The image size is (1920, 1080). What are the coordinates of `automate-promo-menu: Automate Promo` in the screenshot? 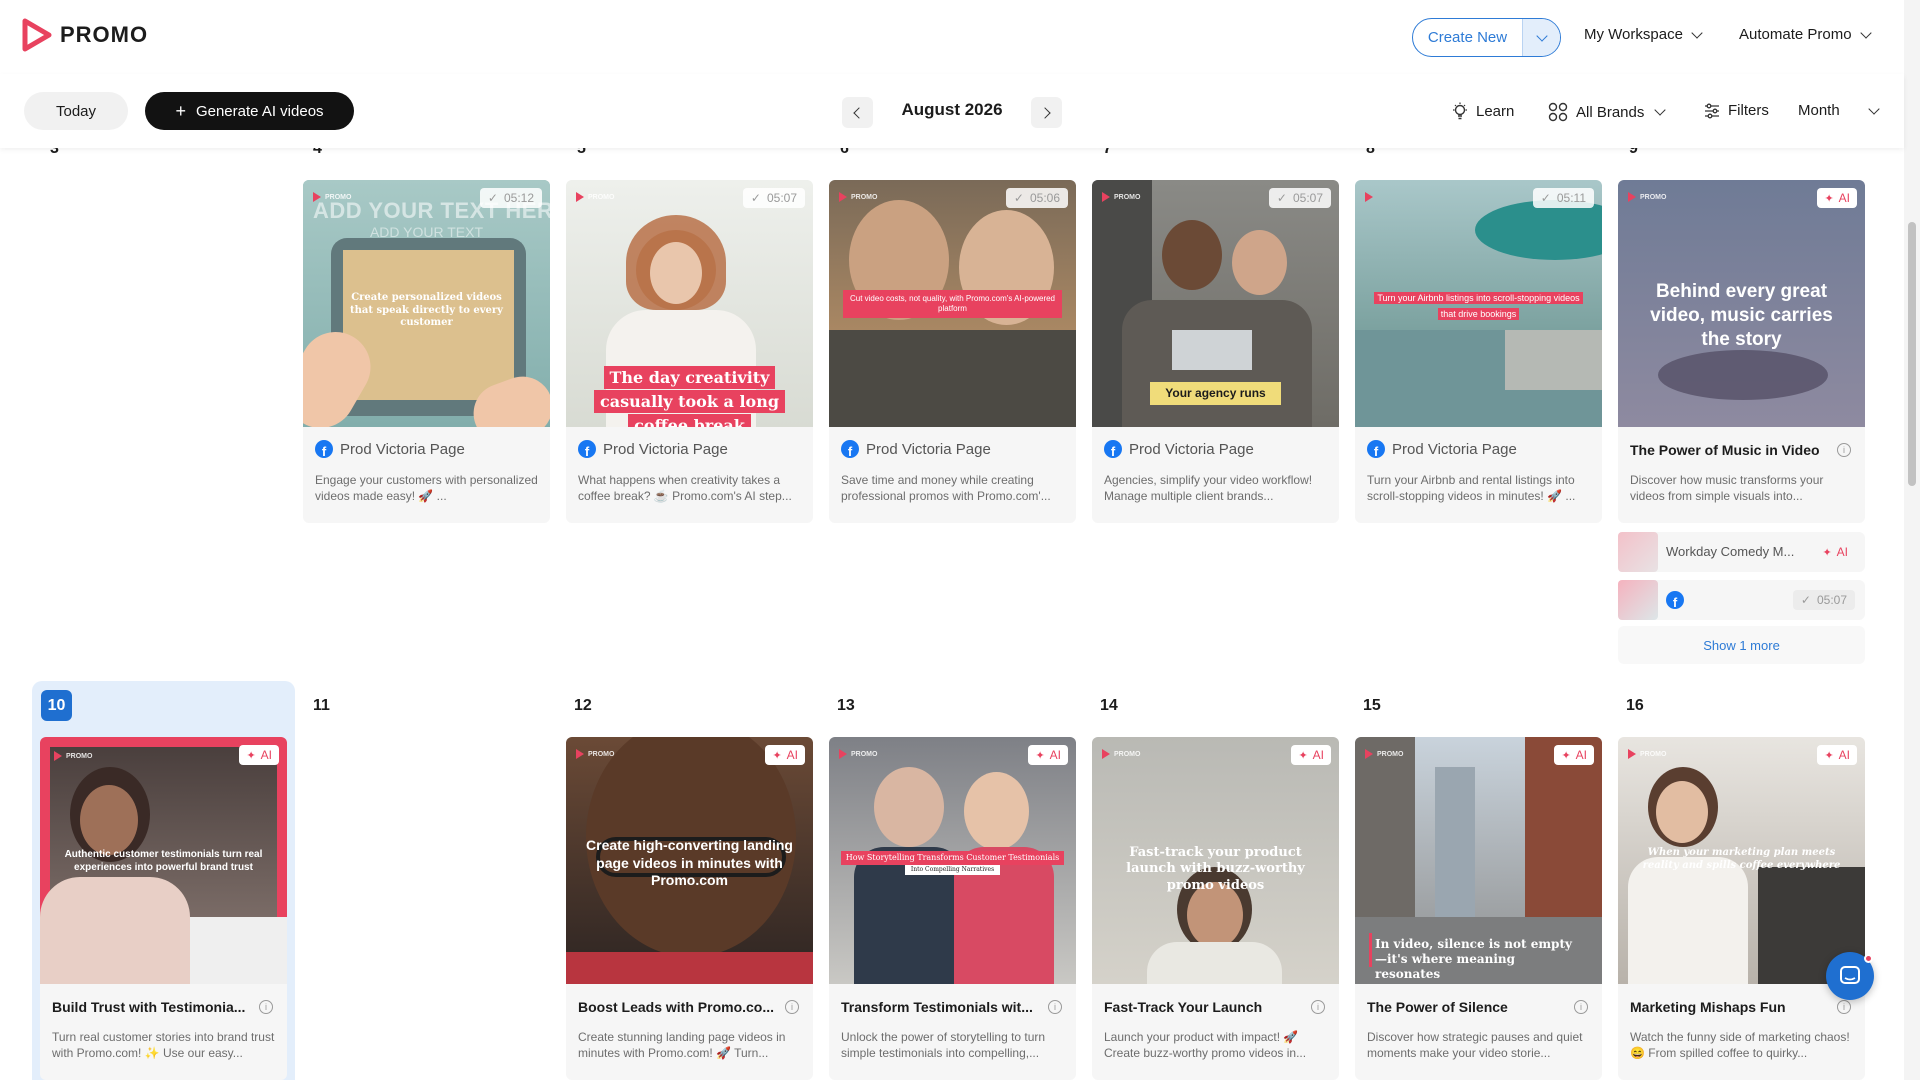 It's located at (1805, 34).